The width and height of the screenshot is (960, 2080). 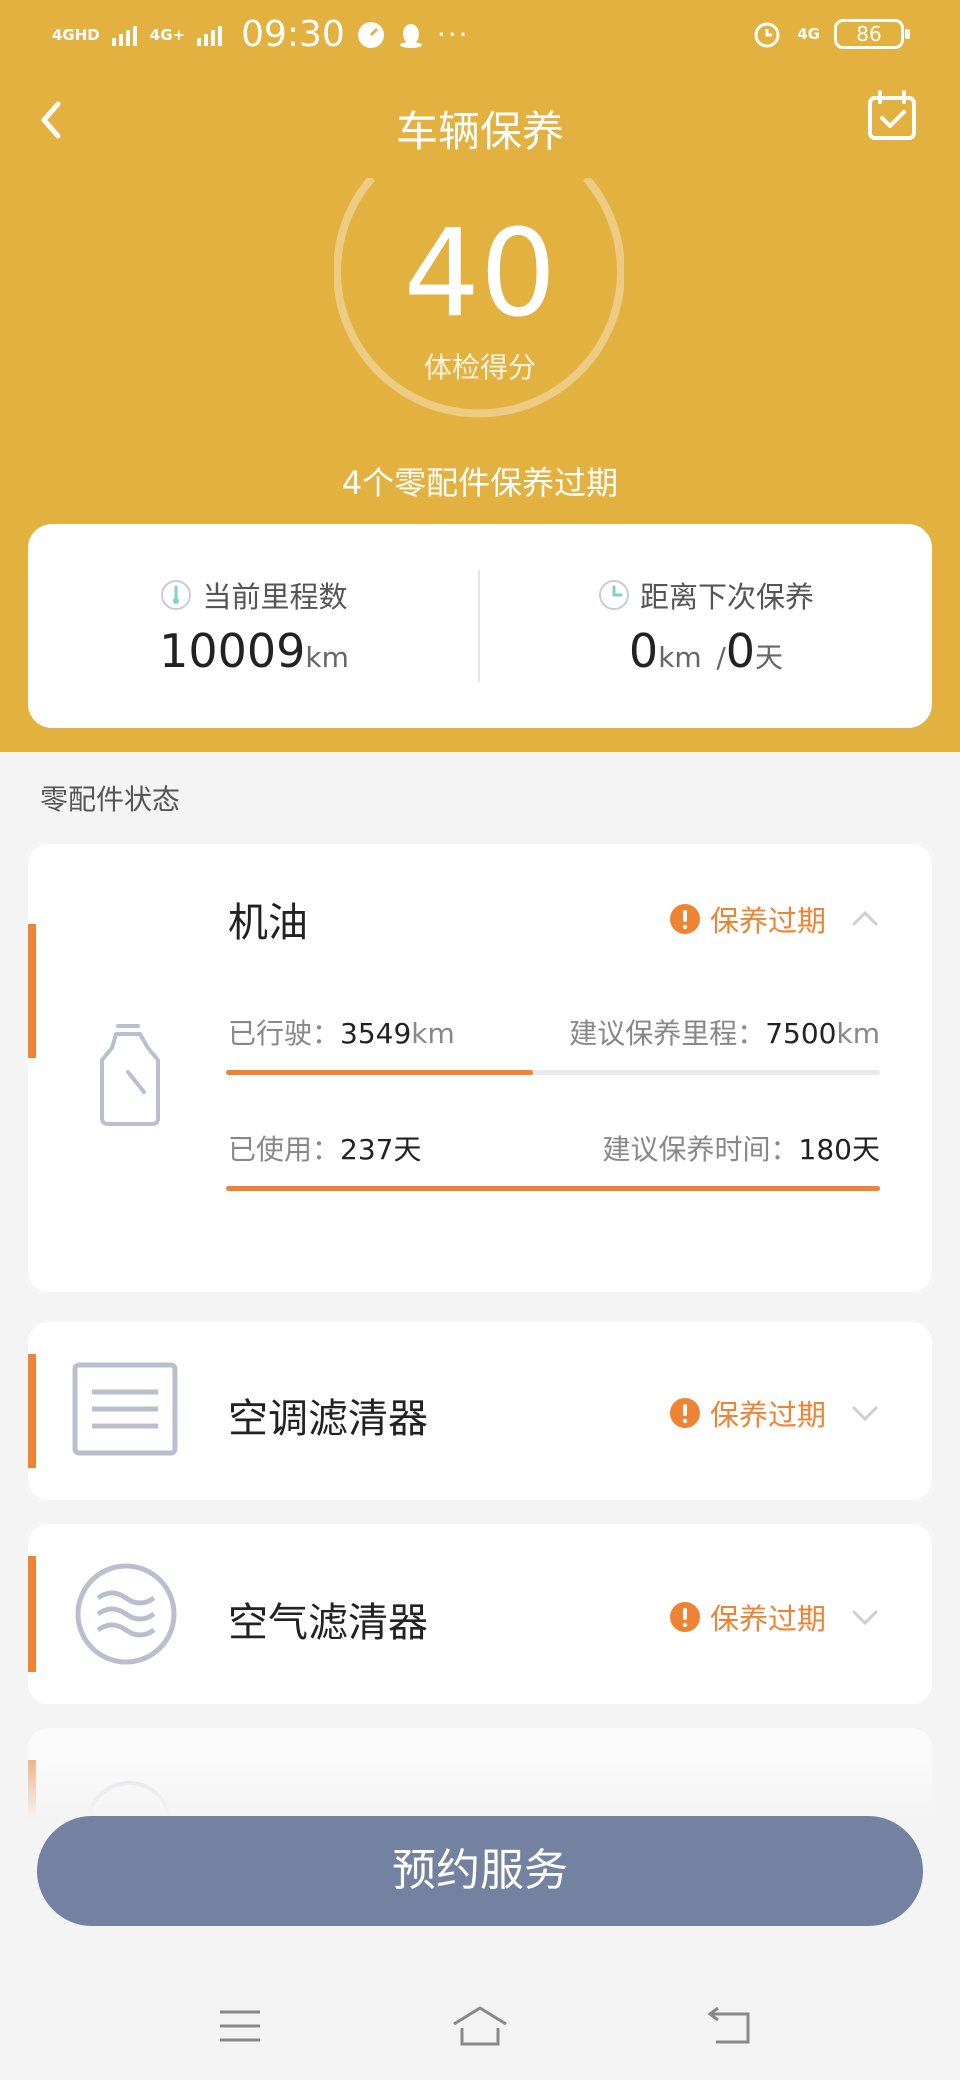 What do you see at coordinates (480, 38) in the screenshot?
I see `status-bar: 4GHD 4G+ 09:30 ··· 4G 86` at bounding box center [480, 38].